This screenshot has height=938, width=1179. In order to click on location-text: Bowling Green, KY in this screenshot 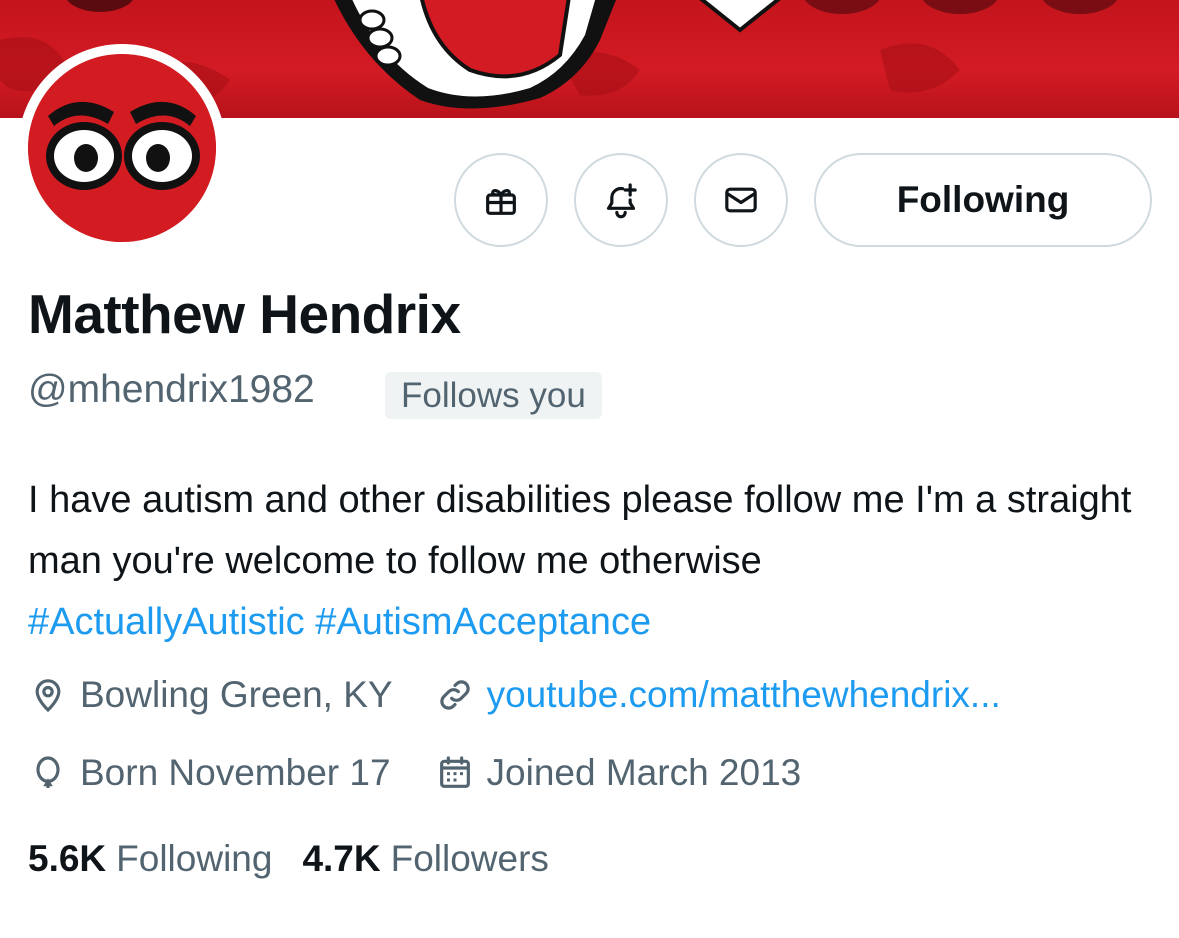, I will do `click(236, 694)`.